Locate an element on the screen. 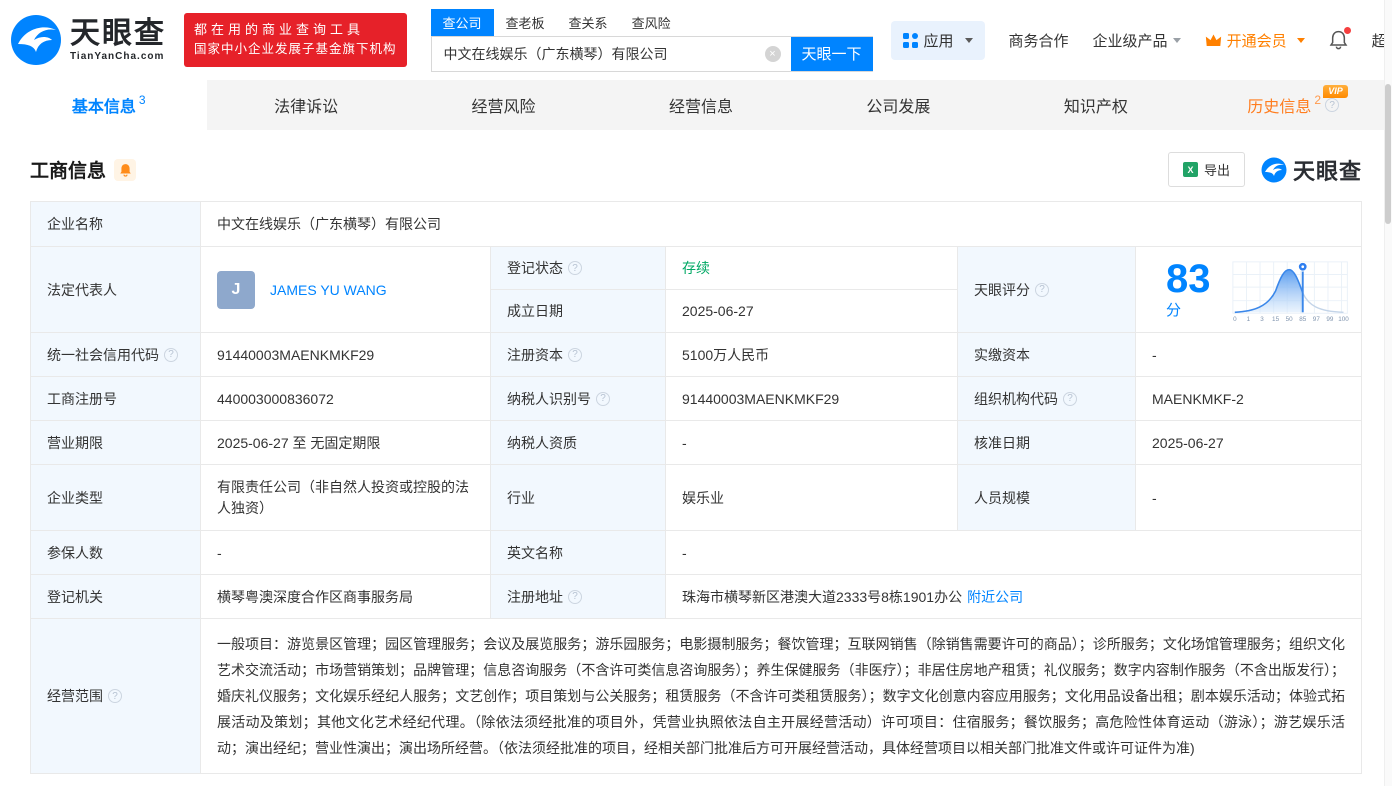 This screenshot has height=786, width=1392. table-row: 参保人数 - 英文名称 - is located at coordinates (696, 552).